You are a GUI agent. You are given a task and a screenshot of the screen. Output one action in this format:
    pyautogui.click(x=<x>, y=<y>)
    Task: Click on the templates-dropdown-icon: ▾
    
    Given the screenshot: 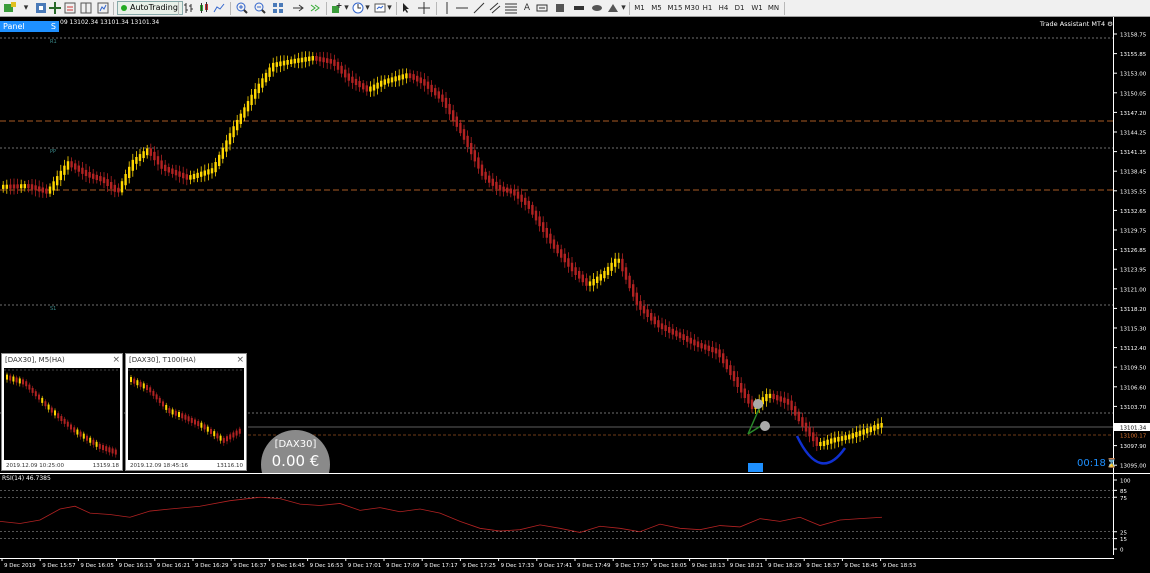 What is the action you would take?
    pyautogui.click(x=389, y=8)
    